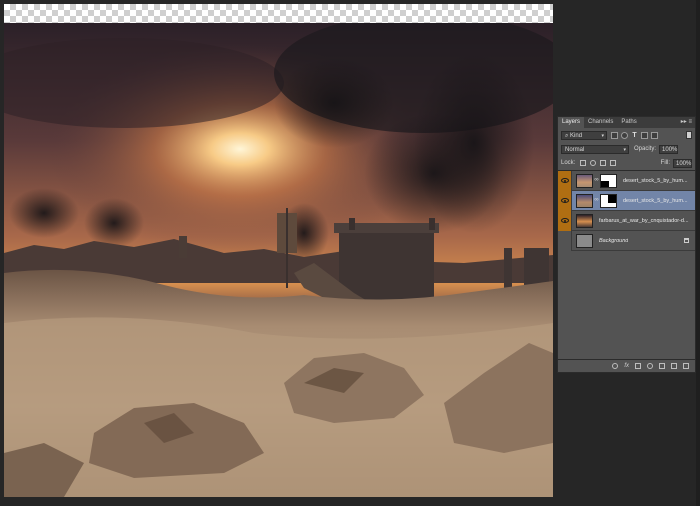  Describe the element at coordinates (614, 240) in the screenshot. I see `layer-name: Background` at that location.